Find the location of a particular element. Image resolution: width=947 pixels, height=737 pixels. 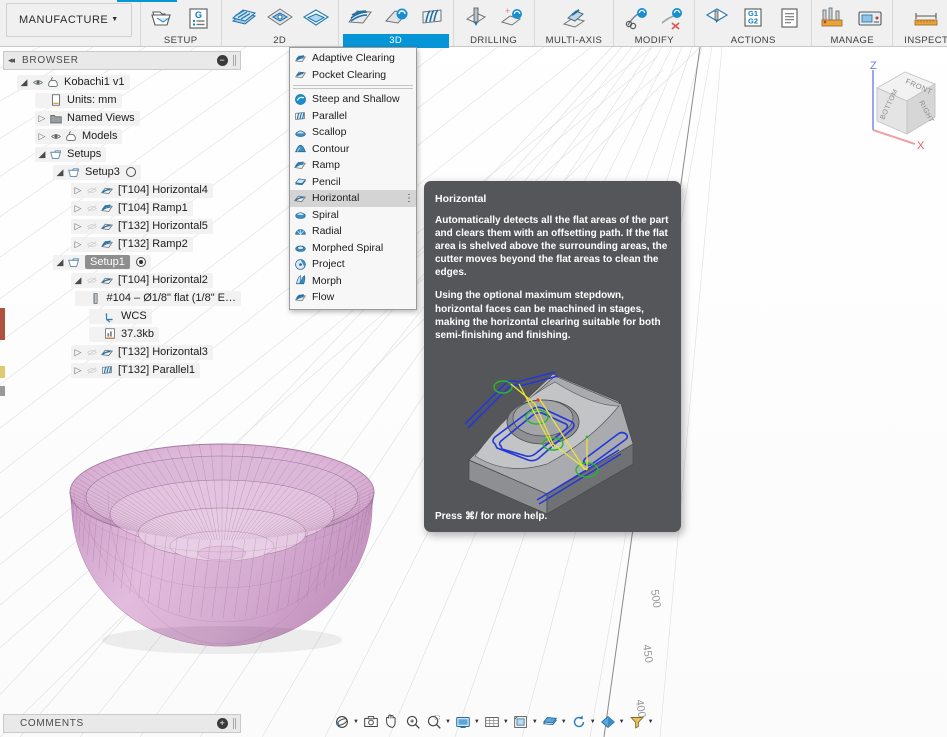

delete-toolpath-icon is located at coordinates (672, 18).